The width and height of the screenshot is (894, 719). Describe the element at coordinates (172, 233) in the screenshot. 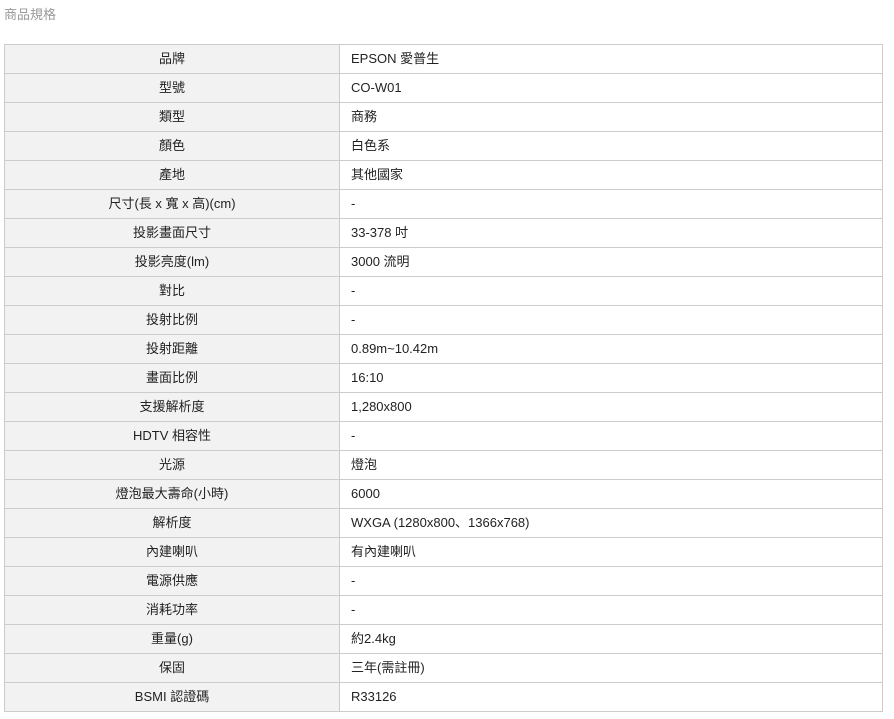

I see `spec-label: 投影畫面尺寸` at that location.